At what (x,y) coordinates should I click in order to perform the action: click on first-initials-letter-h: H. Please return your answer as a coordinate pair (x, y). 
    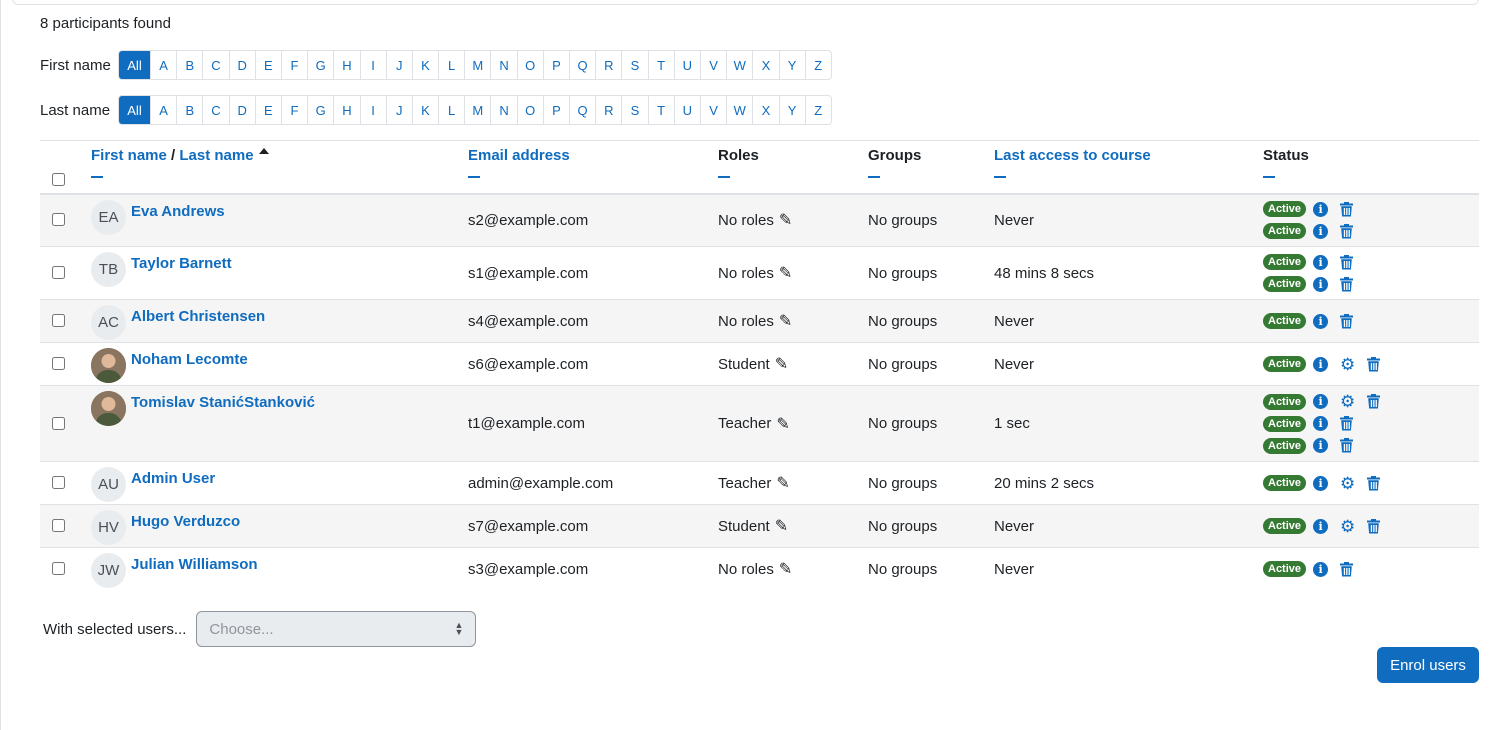
    Looking at the image, I should click on (346, 65).